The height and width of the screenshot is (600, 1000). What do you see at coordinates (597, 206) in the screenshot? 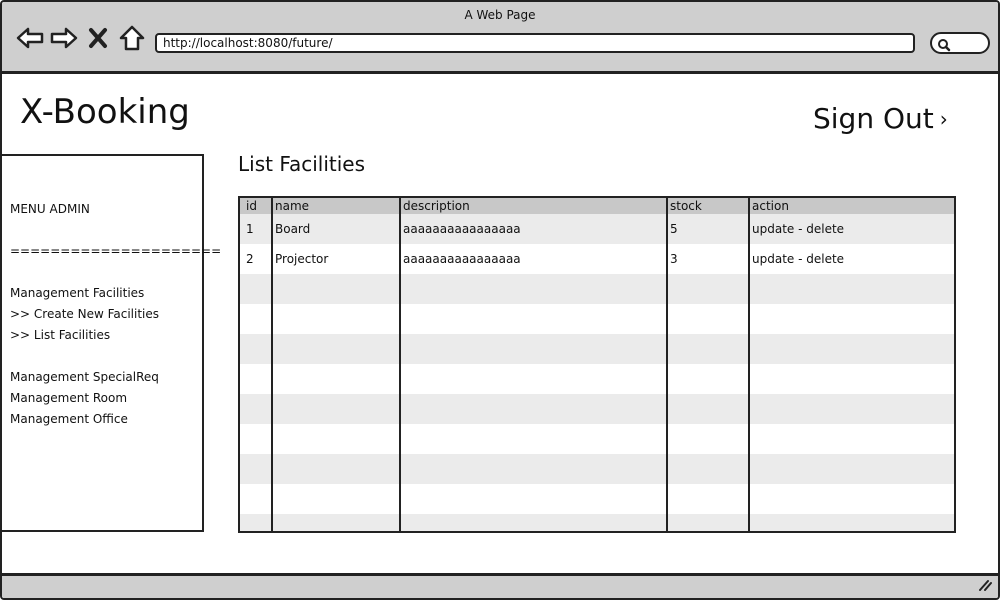
I see `table-header-row: id name description stock action` at bounding box center [597, 206].